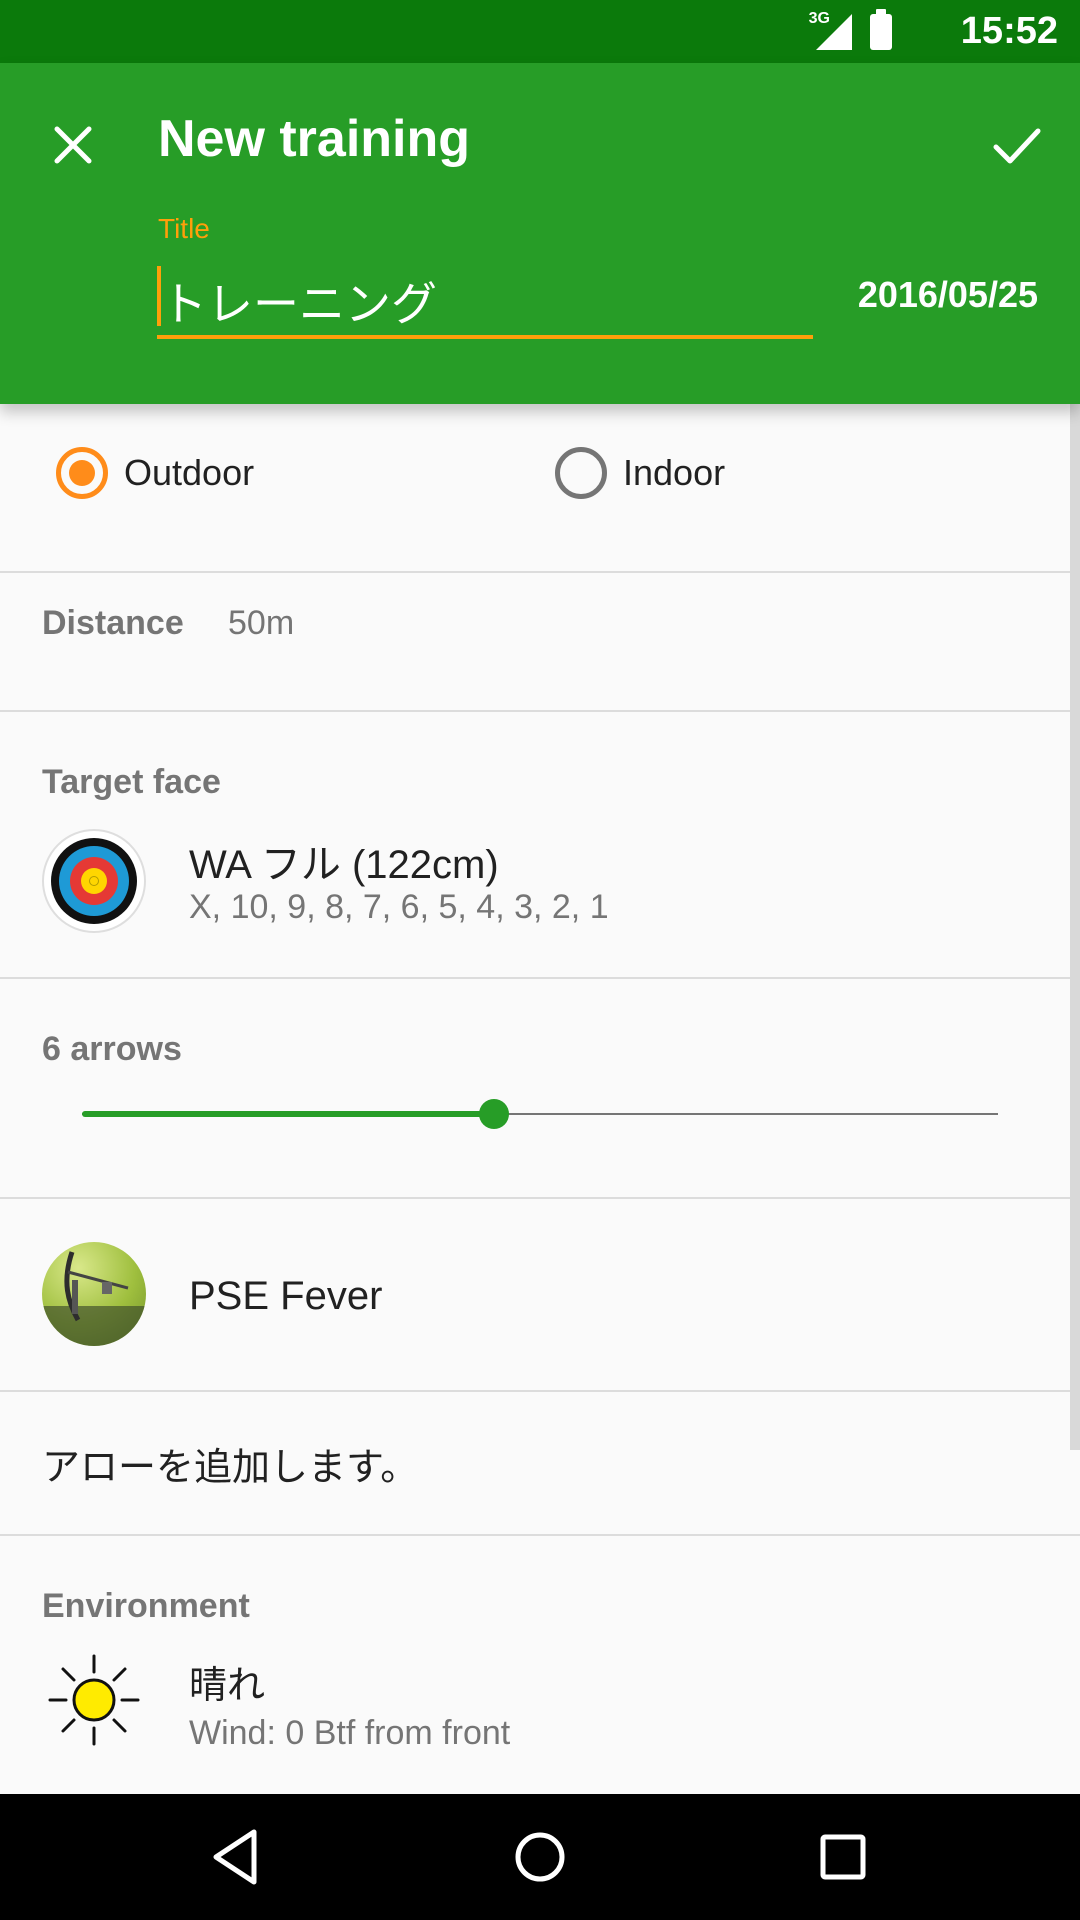 This screenshot has height=1920, width=1080. I want to click on signal-icon, so click(834, 32).